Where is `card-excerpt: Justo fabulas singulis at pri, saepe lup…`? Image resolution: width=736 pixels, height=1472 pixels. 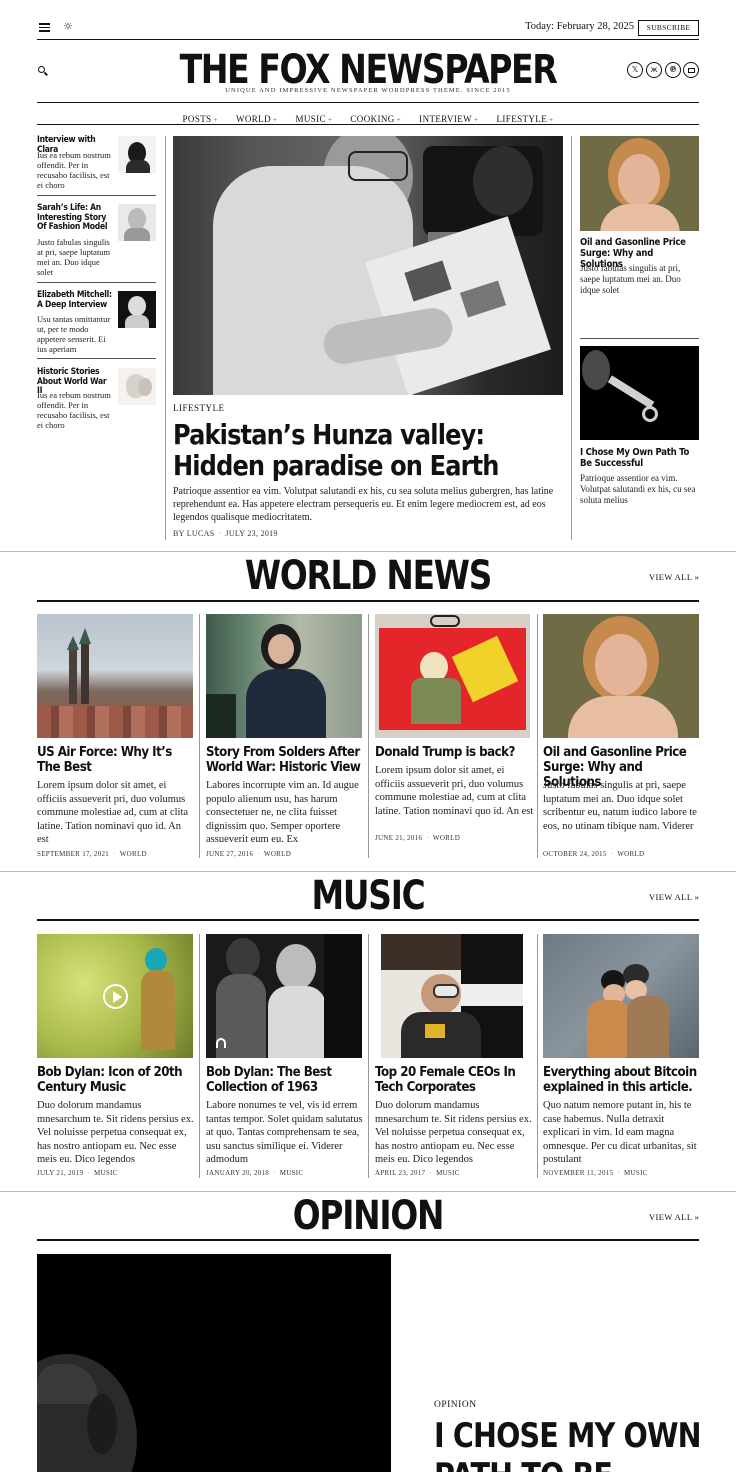
card-excerpt: Justo fabulas singulis at pri, saepe lup… is located at coordinates (620, 806).